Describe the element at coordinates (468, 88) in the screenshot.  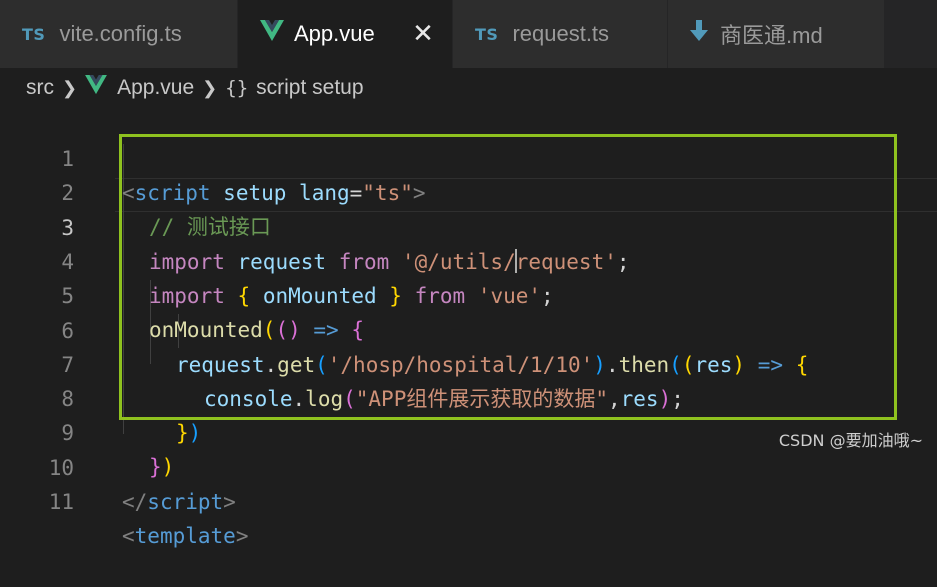
I see `breadcrumb: src ❯ App.vue ❯ {} script setup` at that location.